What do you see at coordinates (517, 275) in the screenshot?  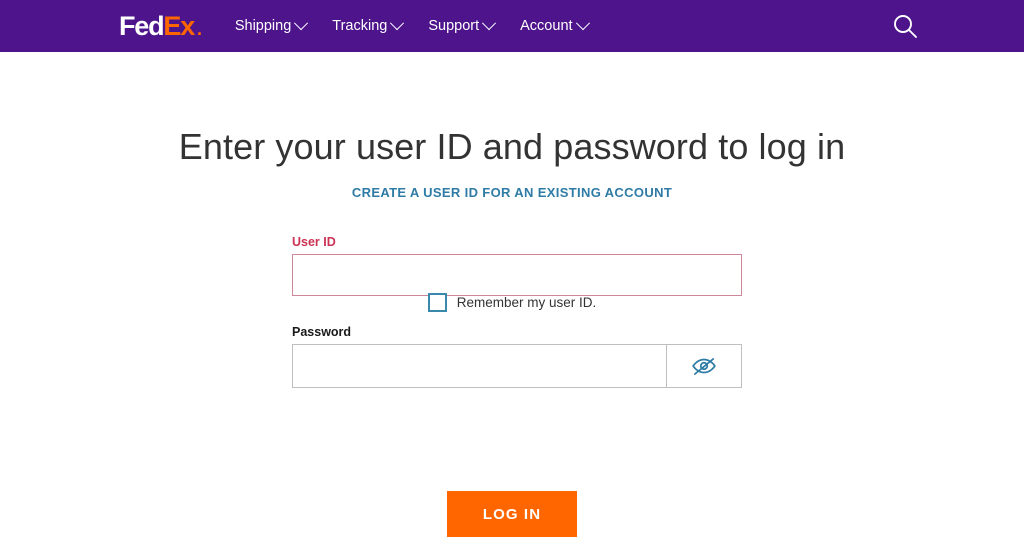 I see `user-id-input` at bounding box center [517, 275].